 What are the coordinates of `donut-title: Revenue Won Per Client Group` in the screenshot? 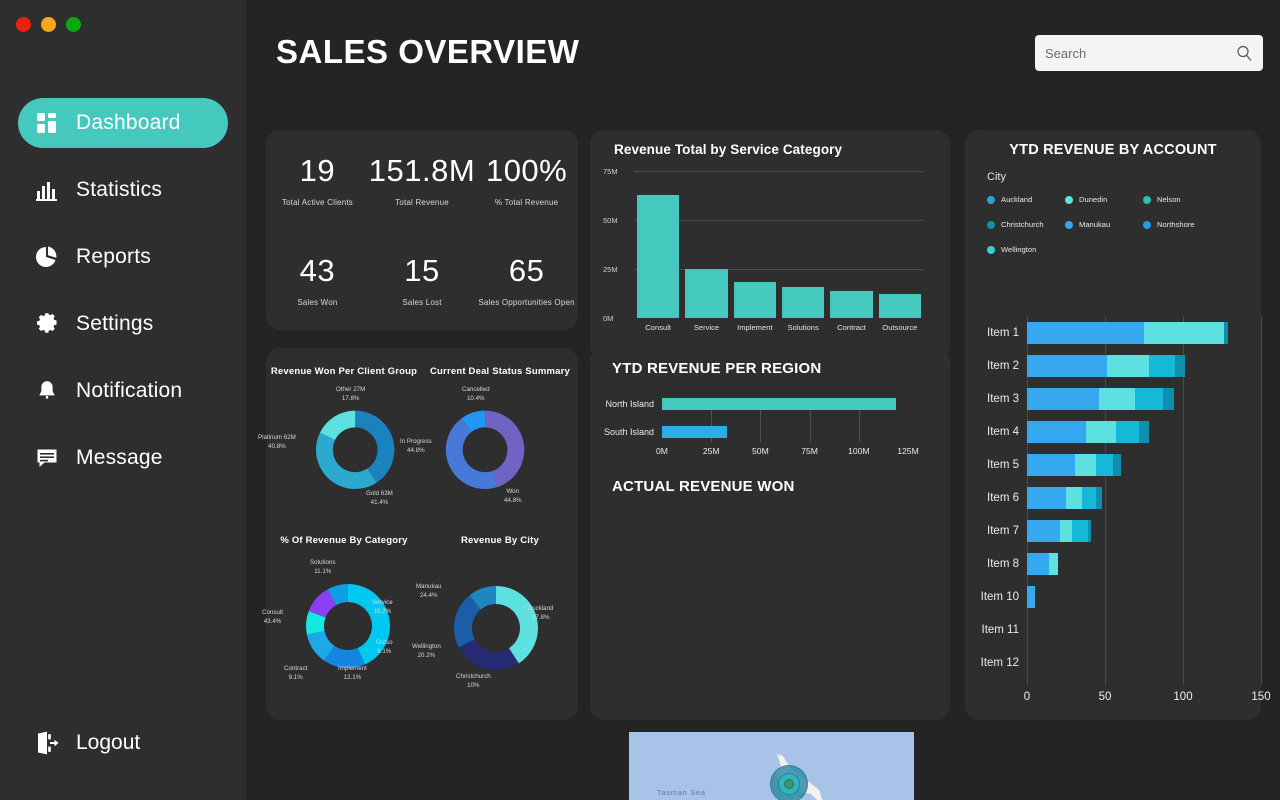 It's located at (344, 371).